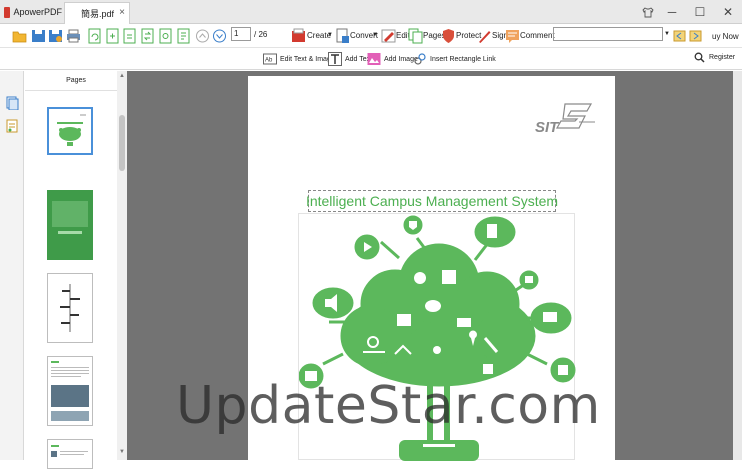 Image resolution: width=742 pixels, height=471 pixels. Describe the element at coordinates (679, 36) in the screenshot. I see `search-previous-icon` at that location.